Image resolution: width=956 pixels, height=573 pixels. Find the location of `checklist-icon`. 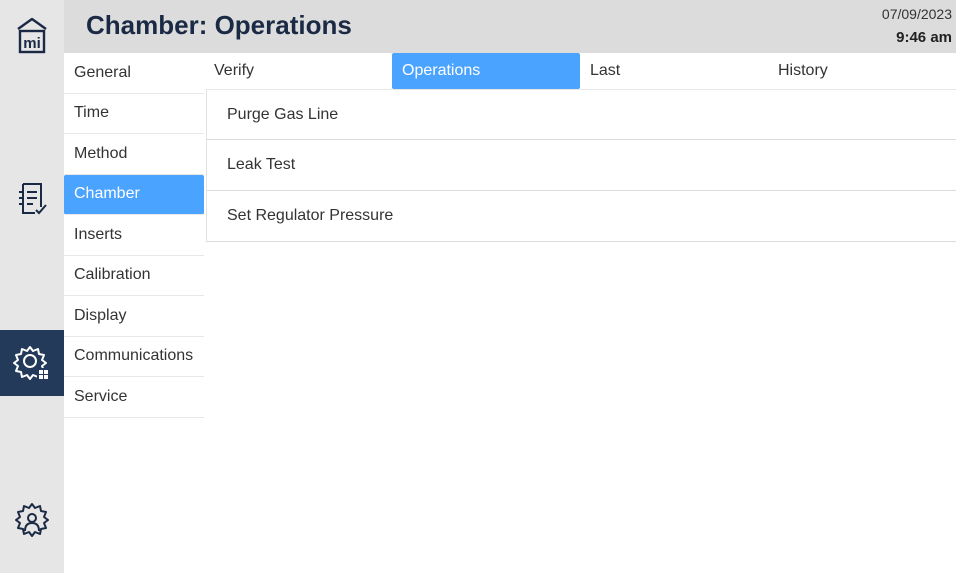

checklist-icon is located at coordinates (33, 199).